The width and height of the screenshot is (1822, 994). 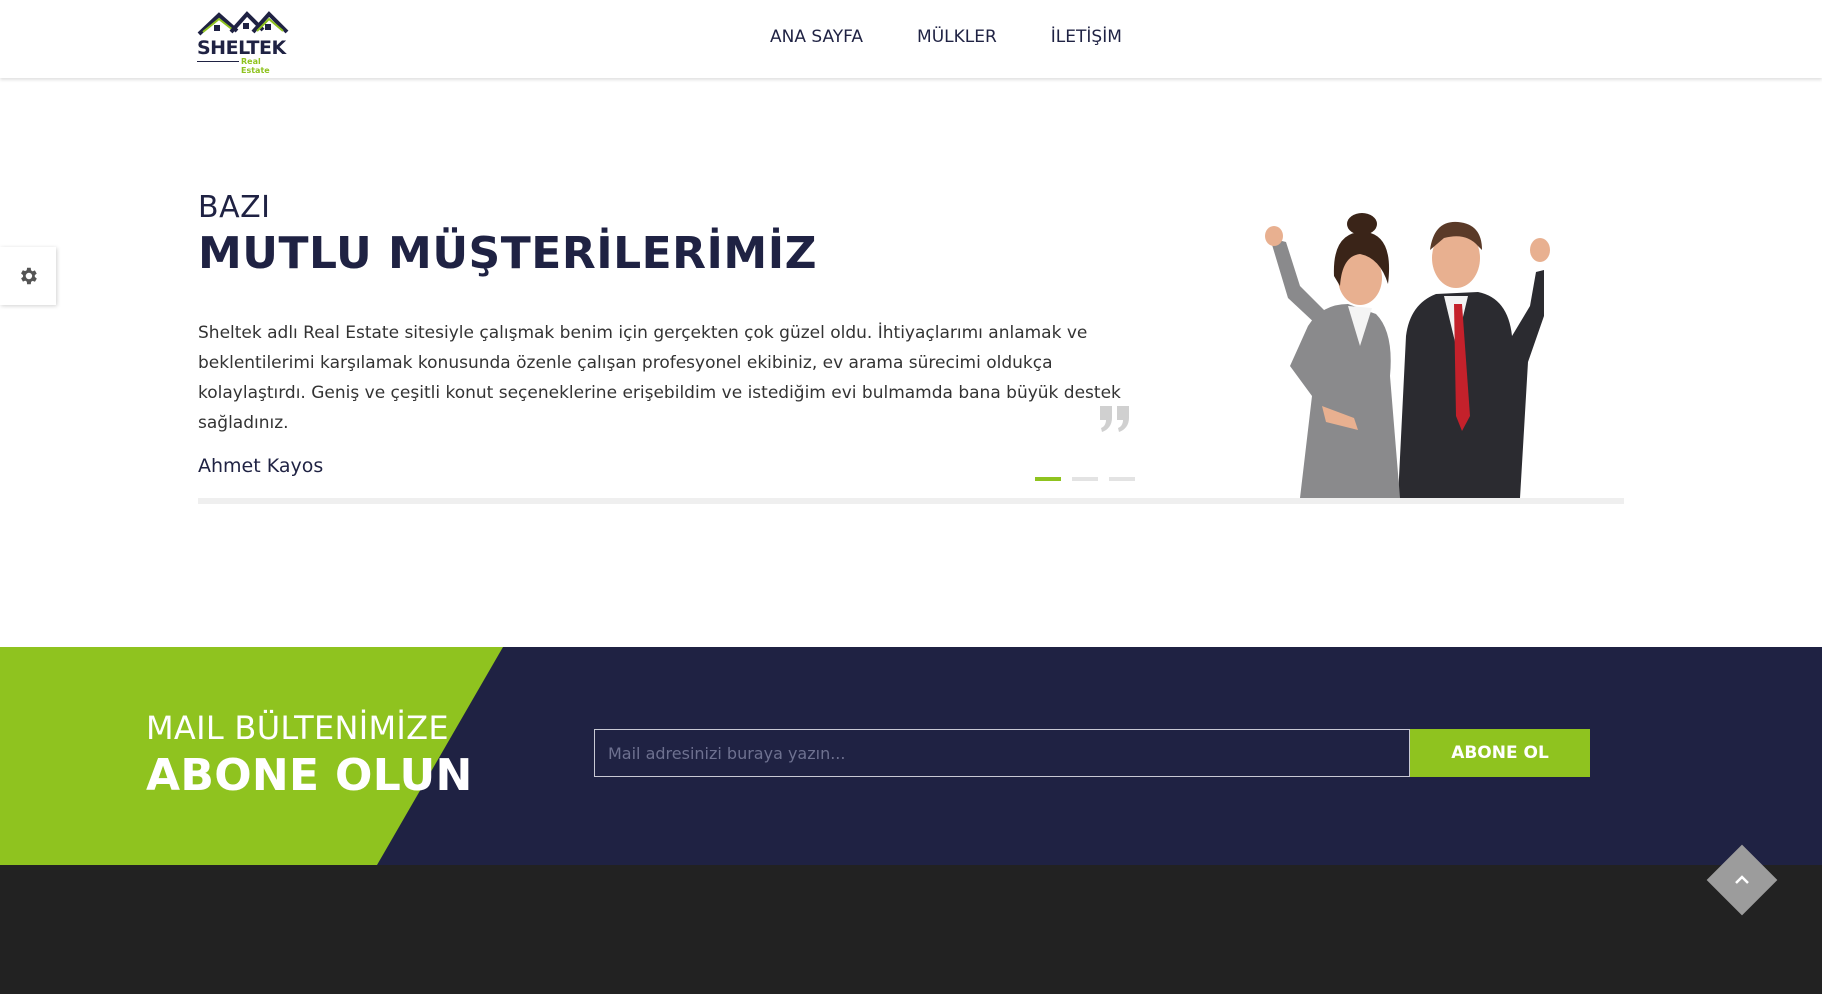 I want to click on logo: SHELTEK Real Estate, so click(x=243, y=42).